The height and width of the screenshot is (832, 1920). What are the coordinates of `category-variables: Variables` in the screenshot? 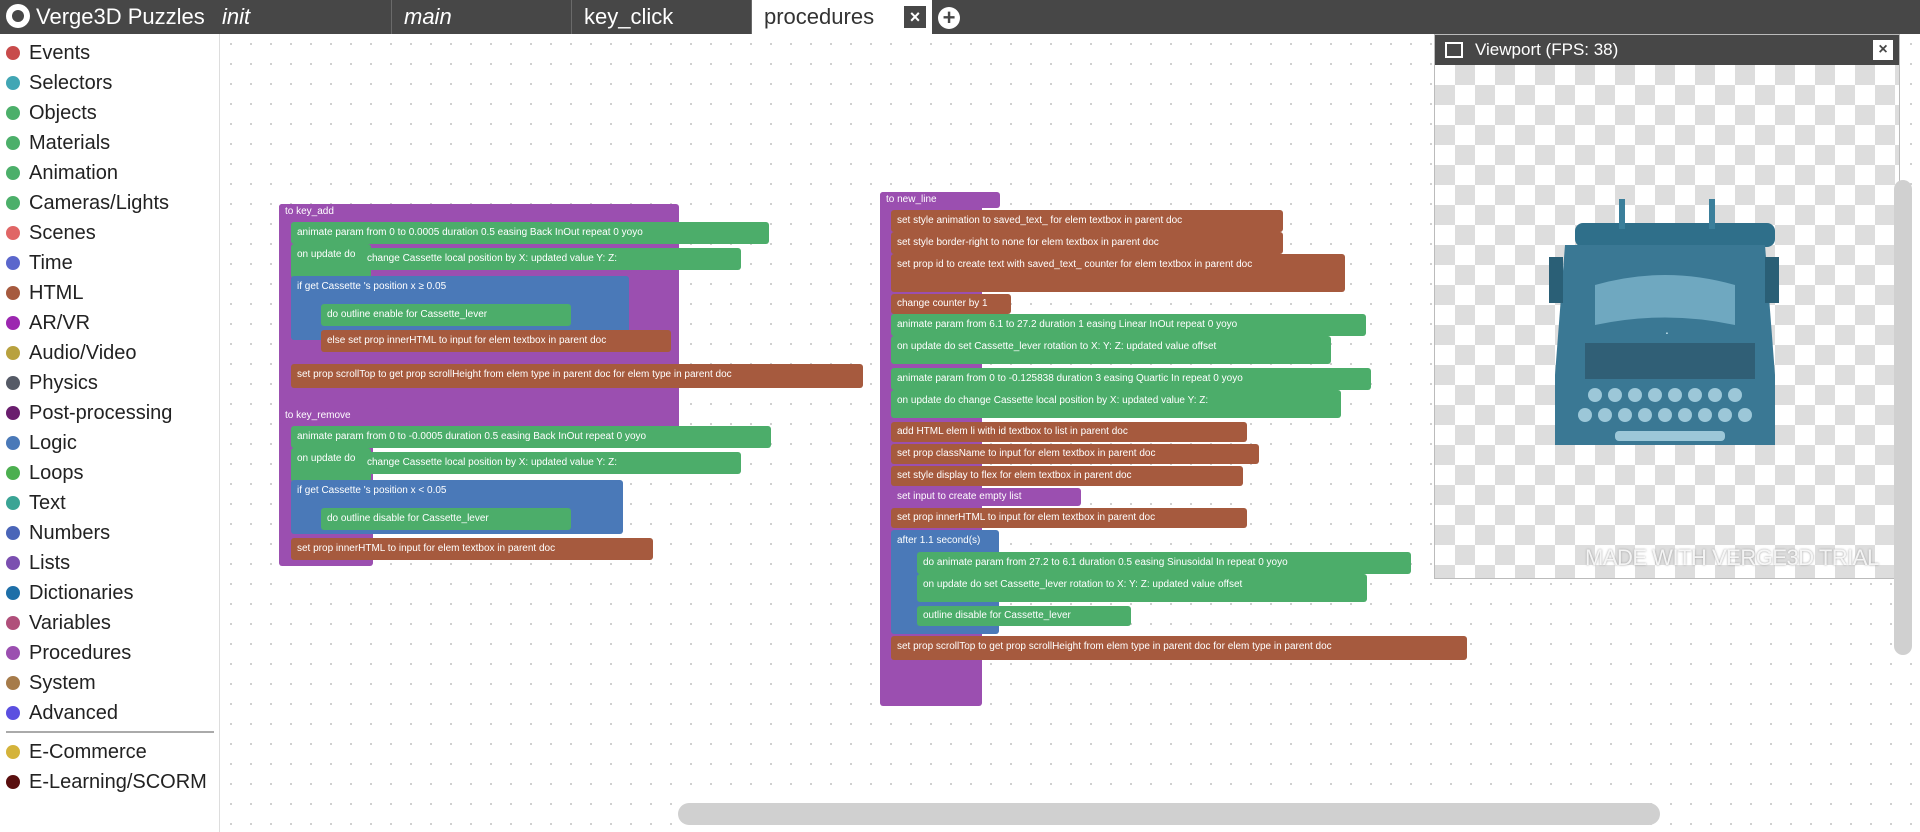 It's located at (58, 623).